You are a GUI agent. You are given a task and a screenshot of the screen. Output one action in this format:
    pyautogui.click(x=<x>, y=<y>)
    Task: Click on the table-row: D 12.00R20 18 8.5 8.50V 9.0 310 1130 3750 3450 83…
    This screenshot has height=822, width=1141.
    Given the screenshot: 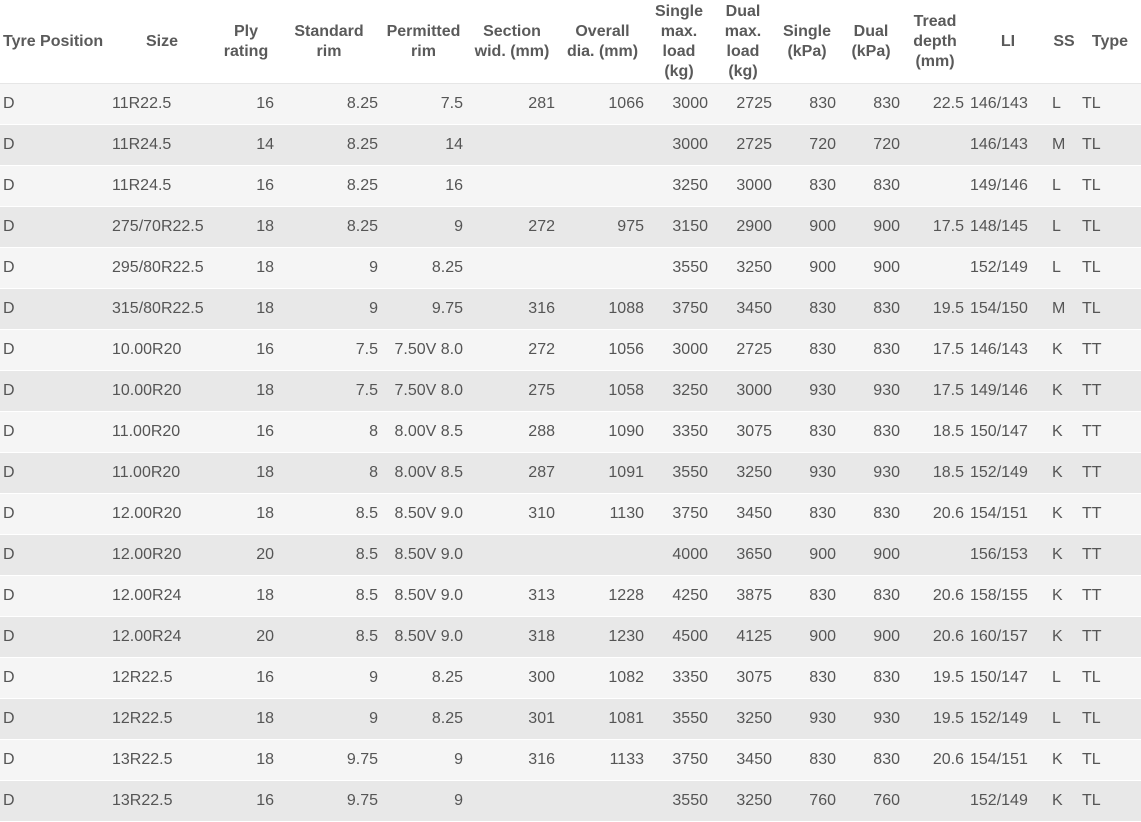 What is the action you would take?
    pyautogui.click(x=570, y=514)
    